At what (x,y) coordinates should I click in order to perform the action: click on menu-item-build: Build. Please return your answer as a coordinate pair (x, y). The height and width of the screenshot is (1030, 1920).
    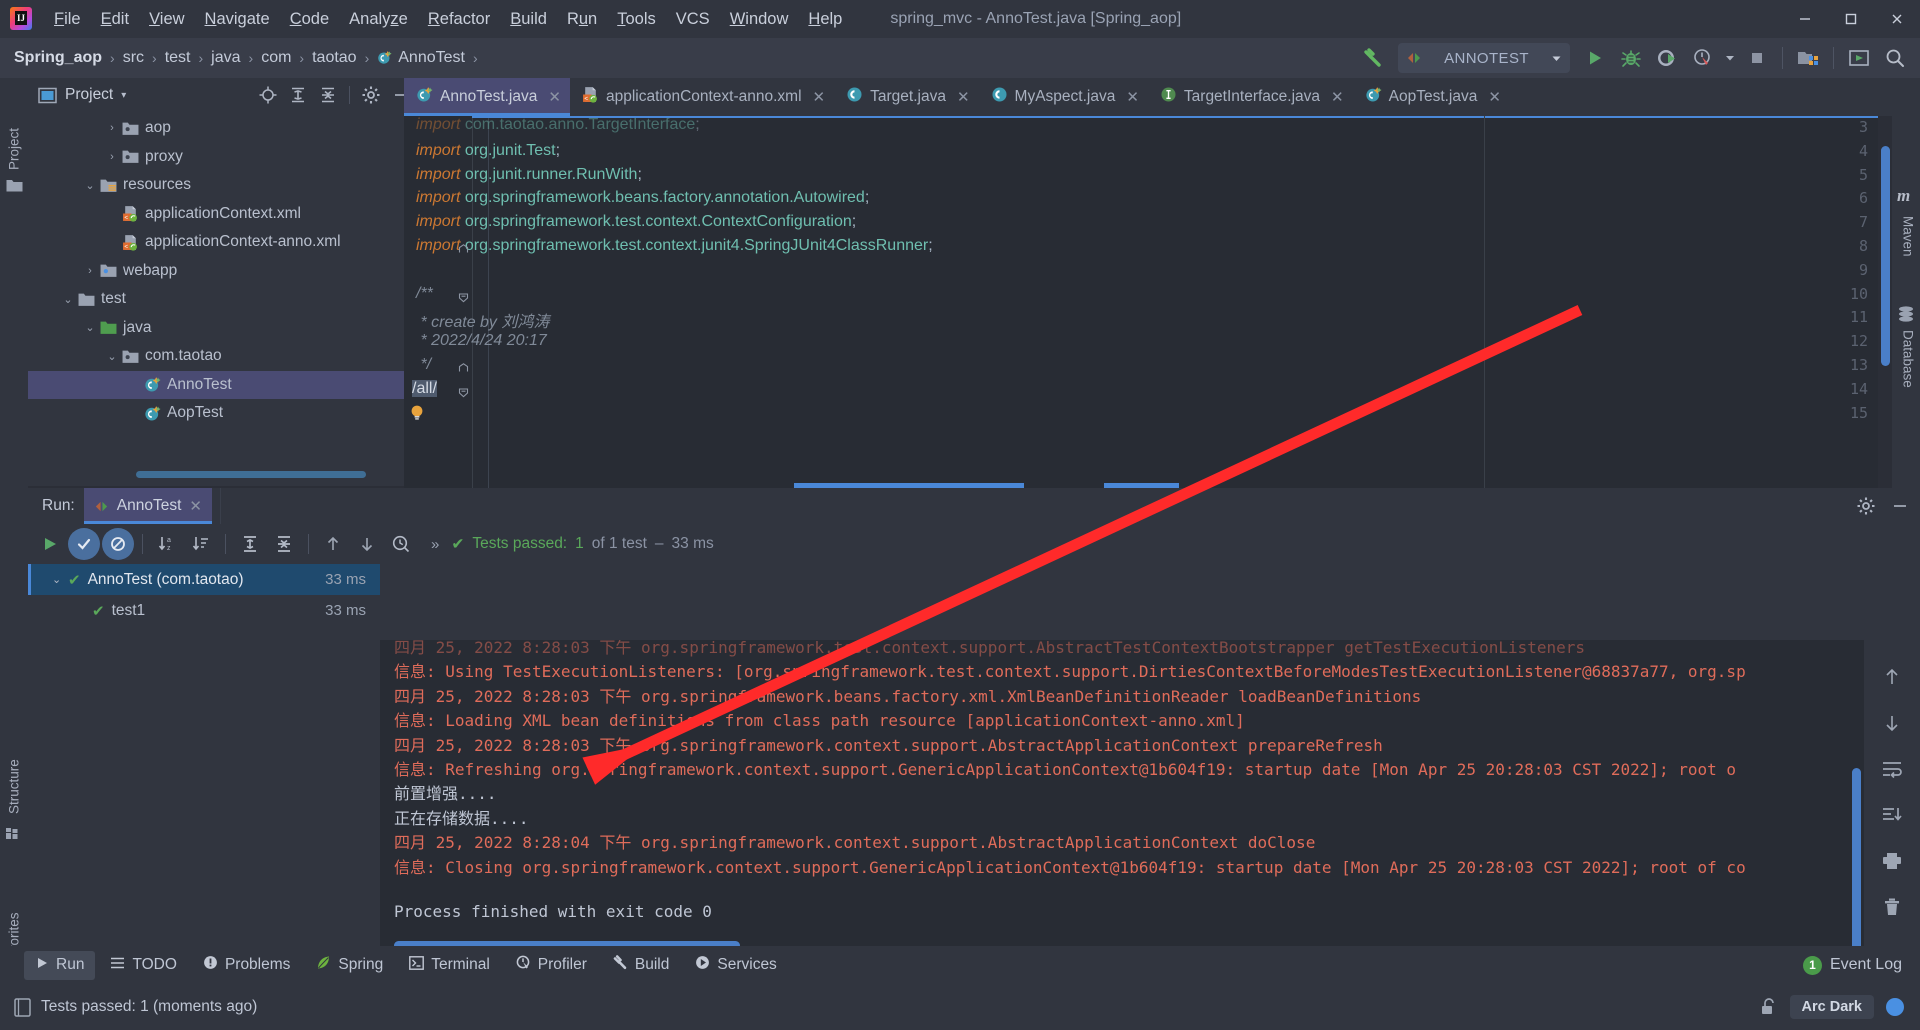
    Looking at the image, I should click on (528, 19).